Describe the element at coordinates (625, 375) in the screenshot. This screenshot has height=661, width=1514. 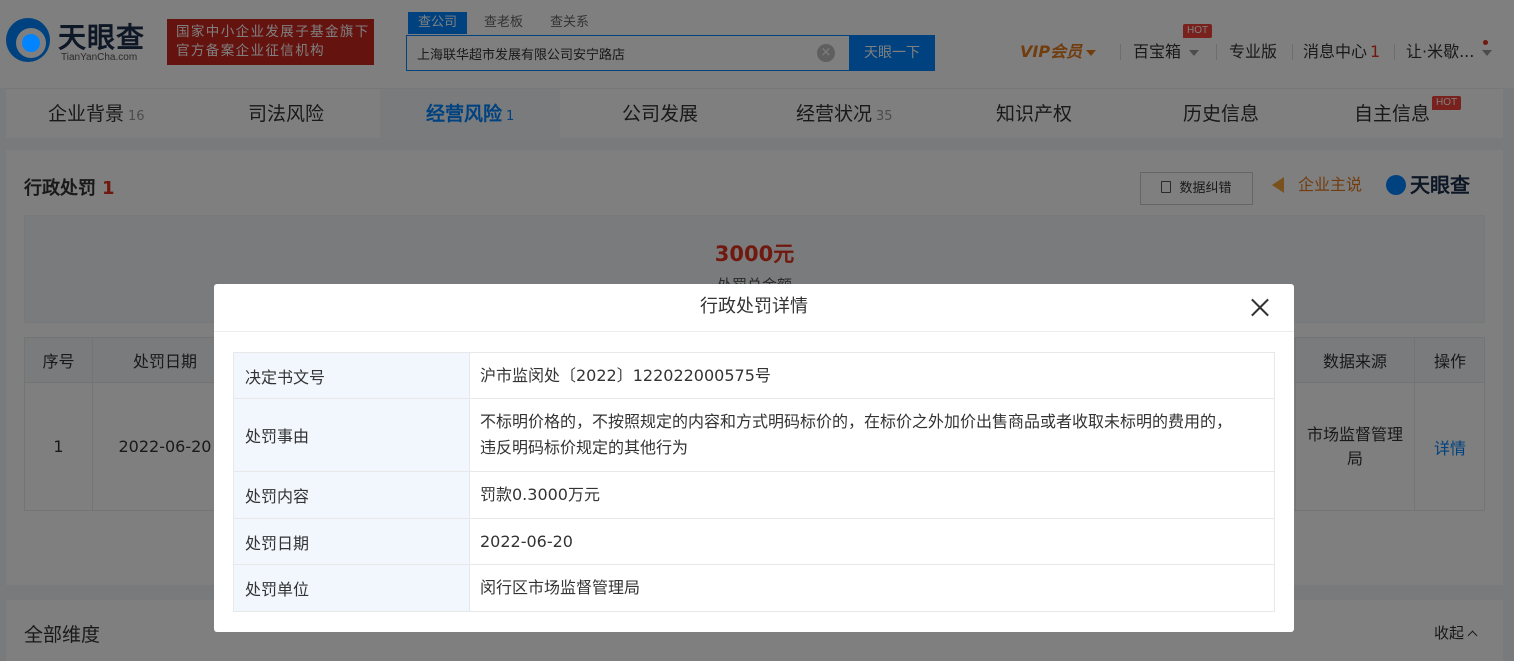
I see `detail-value: 沪市监闵处〔2022〕122022000575号` at that location.